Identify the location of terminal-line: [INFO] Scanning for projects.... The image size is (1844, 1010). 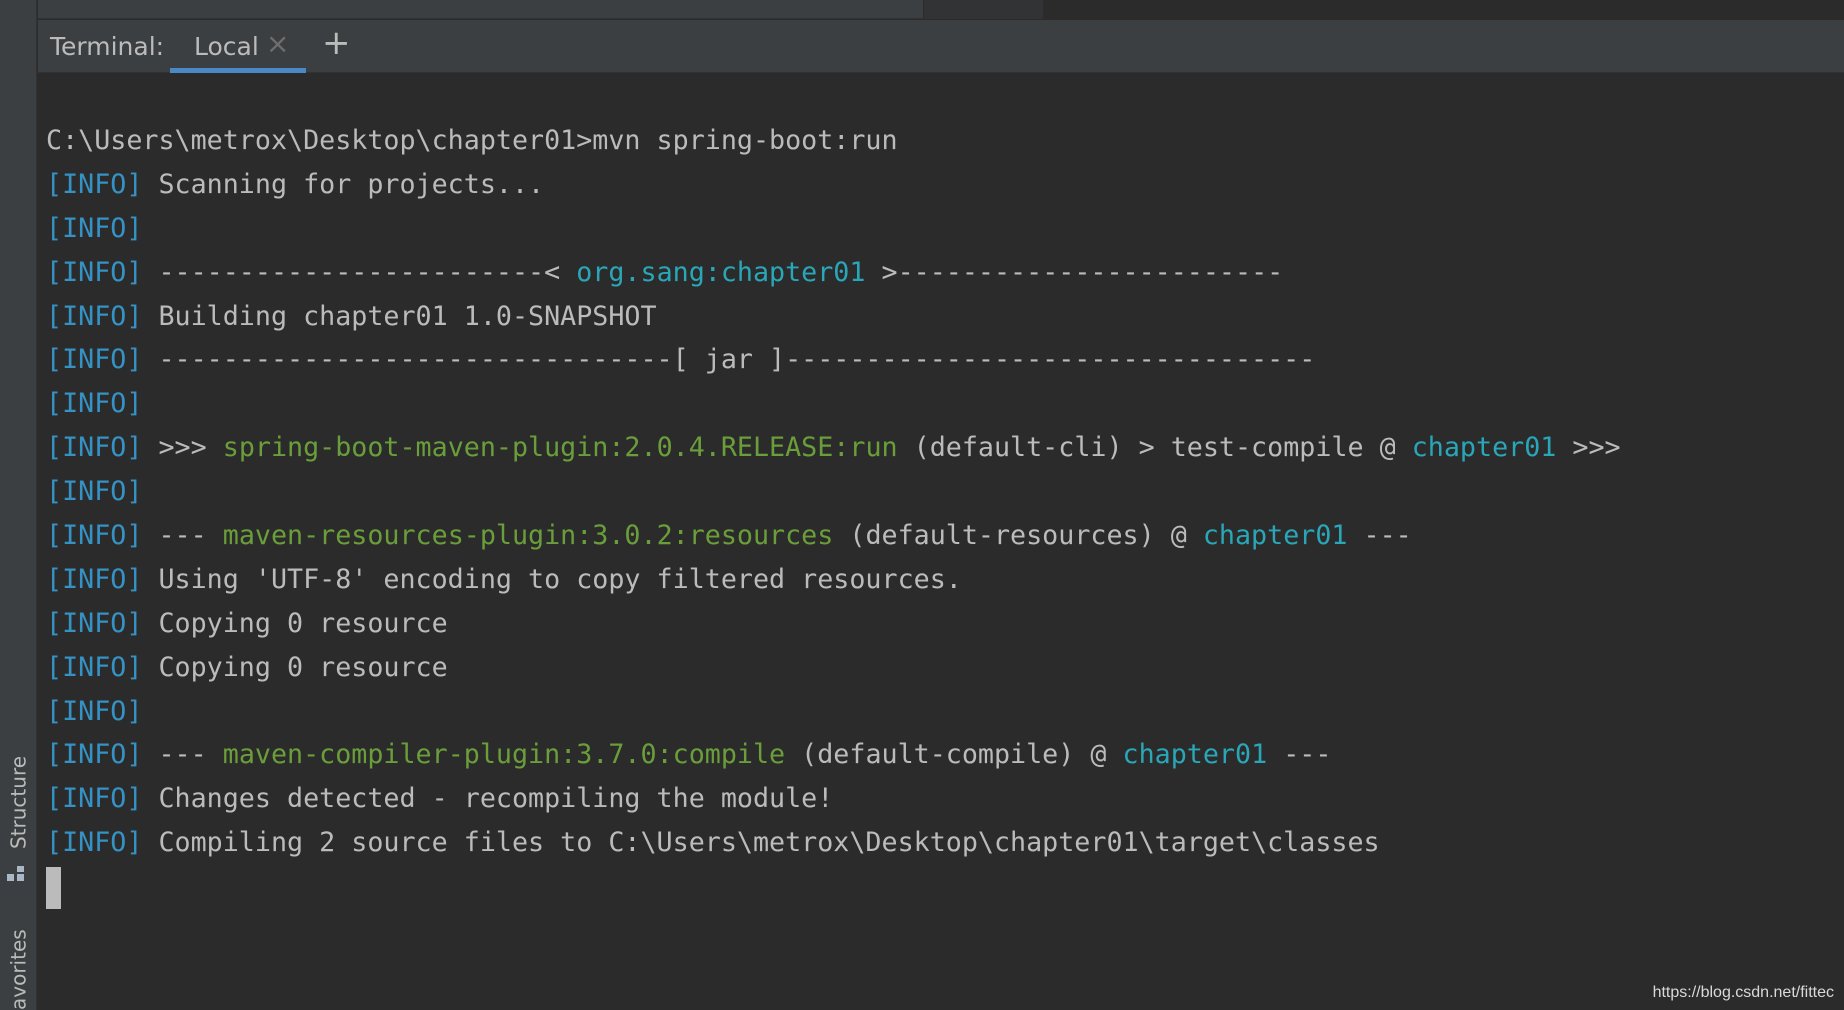
(833, 185).